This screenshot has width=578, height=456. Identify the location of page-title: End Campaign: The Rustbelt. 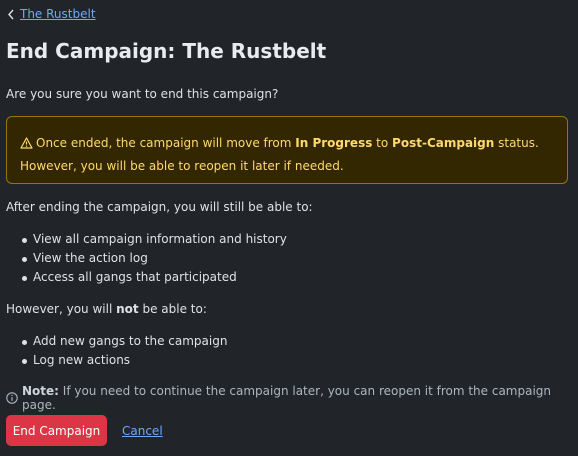
(166, 51).